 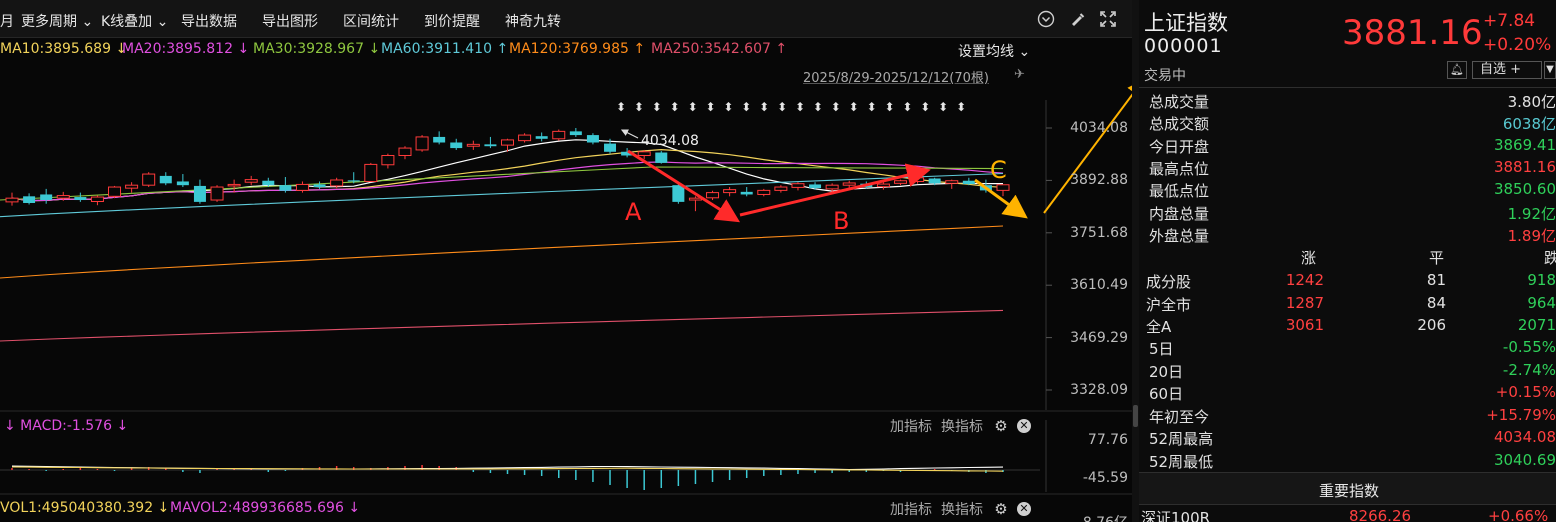 What do you see at coordinates (1181, 461) in the screenshot?
I see `performance-label: 52周最低` at bounding box center [1181, 461].